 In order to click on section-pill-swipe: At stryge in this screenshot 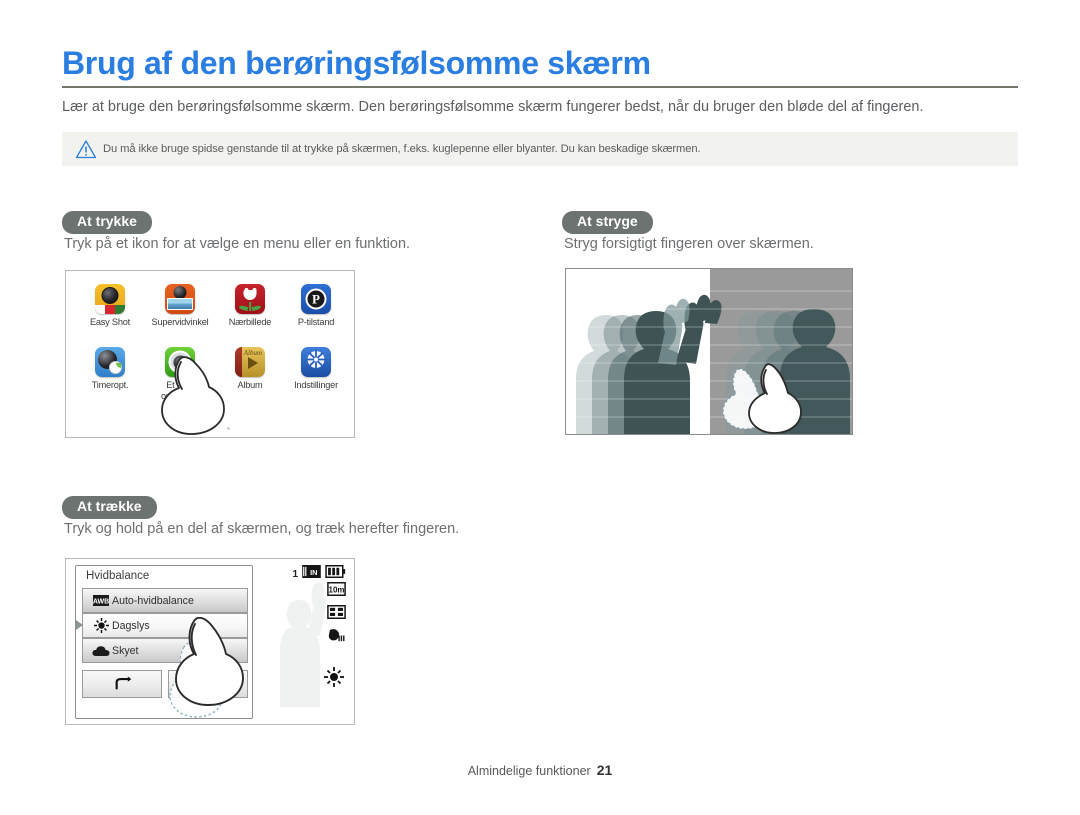, I will do `click(607, 222)`.